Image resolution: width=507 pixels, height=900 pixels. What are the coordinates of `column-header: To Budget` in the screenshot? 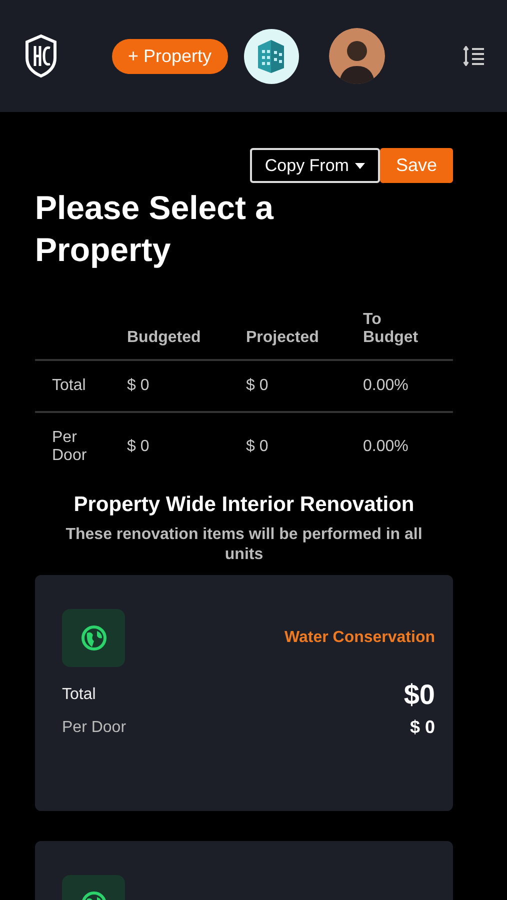 It's located at (408, 330).